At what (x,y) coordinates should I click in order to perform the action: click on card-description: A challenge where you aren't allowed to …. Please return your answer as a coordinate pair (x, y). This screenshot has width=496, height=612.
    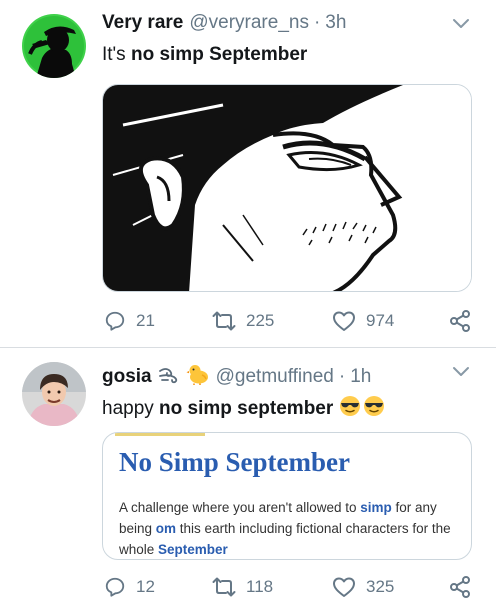
    Looking at the image, I should click on (291, 528).